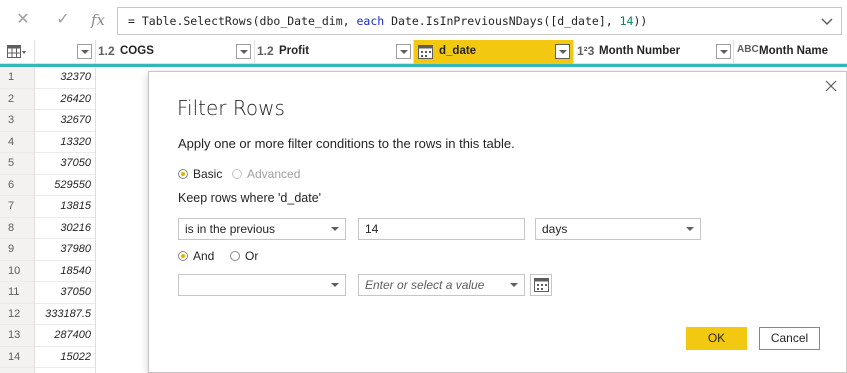 Image resolution: width=847 pixels, height=373 pixels. I want to click on cancel-formula-icon: ✕, so click(23, 20).